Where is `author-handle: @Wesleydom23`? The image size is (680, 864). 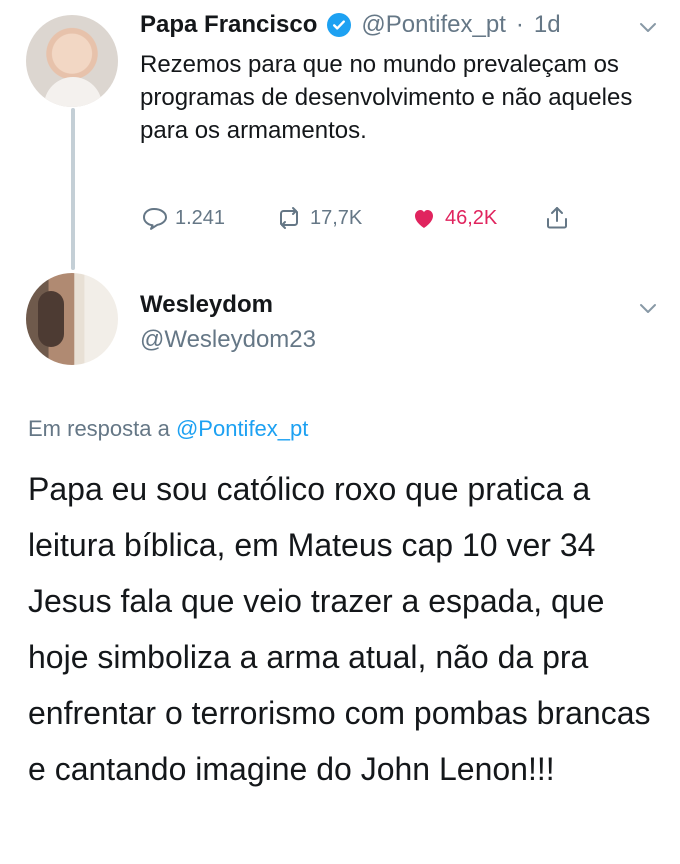 author-handle: @Wesleydom23 is located at coordinates (228, 340).